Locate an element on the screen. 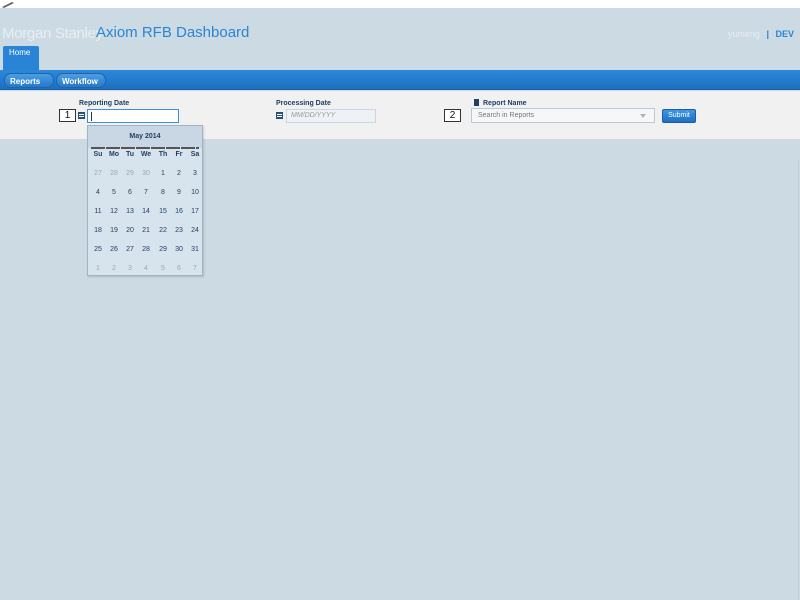  processing-date-input: MM/DD/YYYY is located at coordinates (331, 116).